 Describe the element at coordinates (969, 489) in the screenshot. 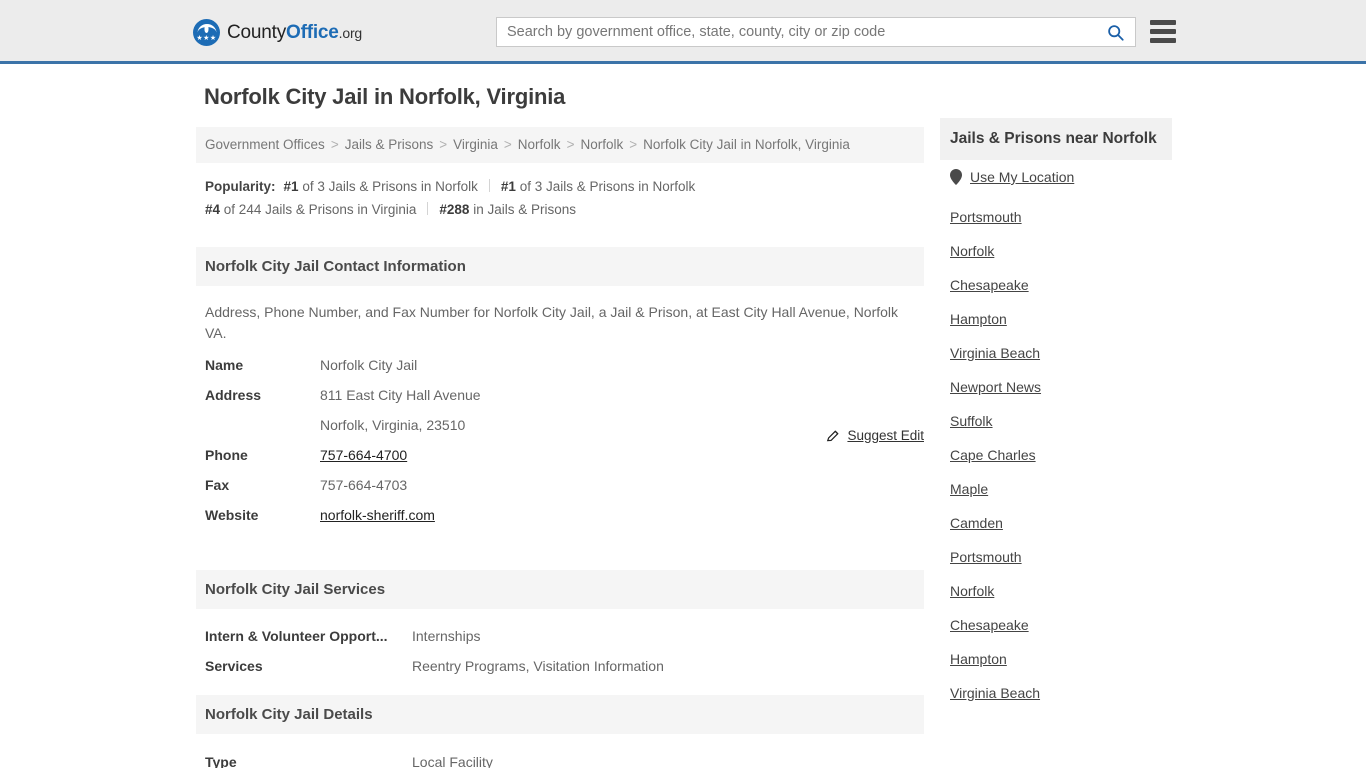

I see `sidebar-link-8: Maple` at that location.